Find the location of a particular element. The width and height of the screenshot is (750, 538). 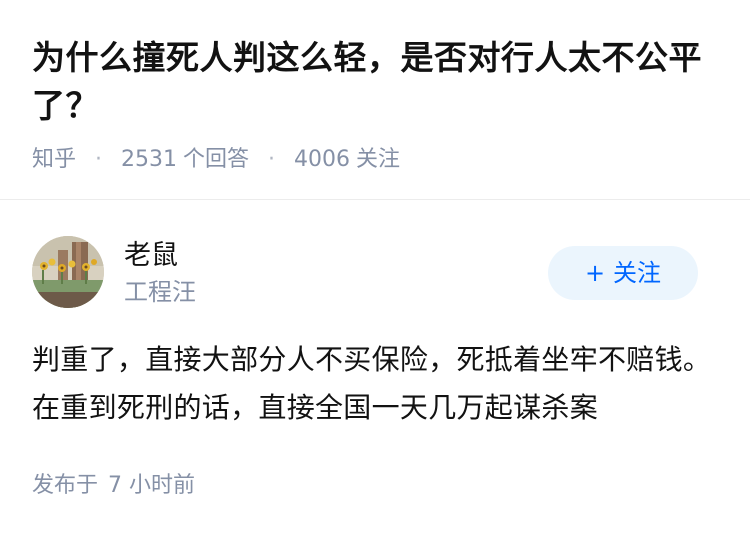

answer-publish-time: 发布于 7 小时前 is located at coordinates (113, 486).